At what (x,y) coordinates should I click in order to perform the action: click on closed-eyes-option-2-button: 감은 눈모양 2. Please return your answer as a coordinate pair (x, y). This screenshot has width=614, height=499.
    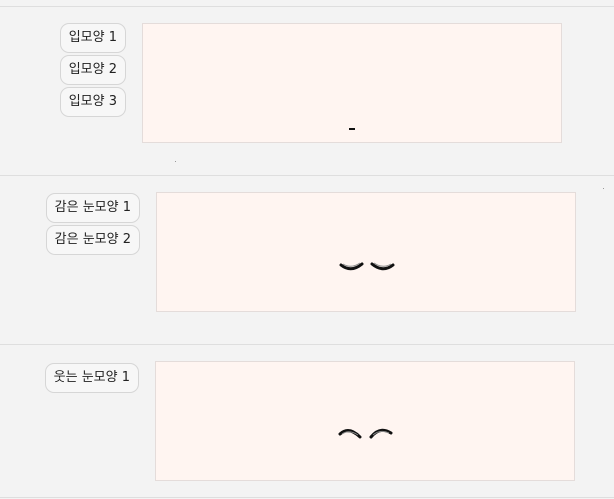
    Looking at the image, I should click on (92, 240).